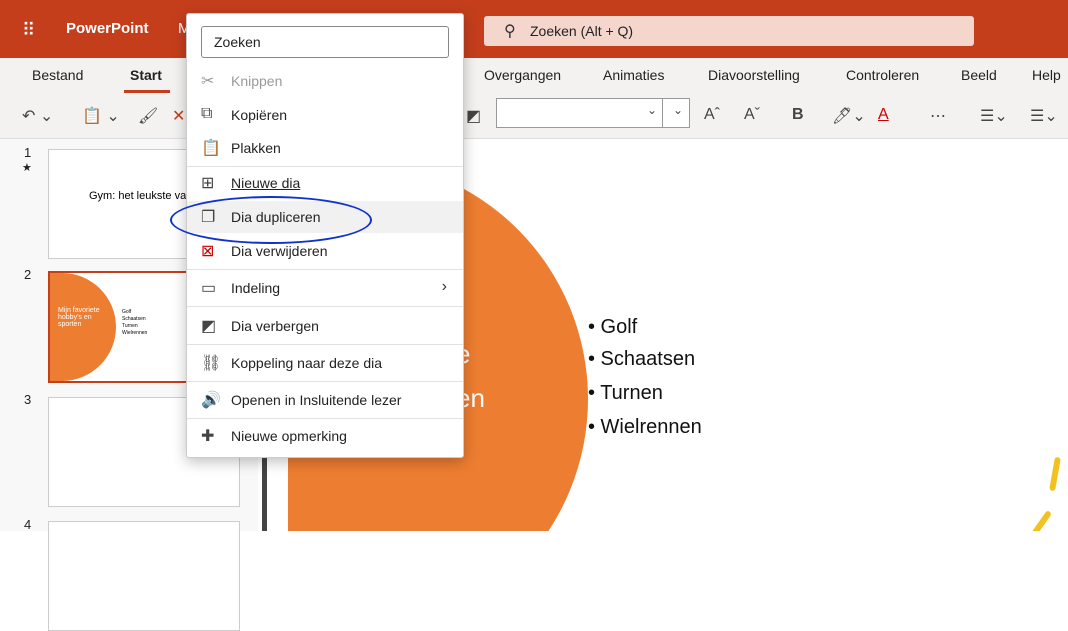 This screenshot has width=1068, height=631. What do you see at coordinates (178, 116) in the screenshot?
I see `delete-icon: ✕` at bounding box center [178, 116].